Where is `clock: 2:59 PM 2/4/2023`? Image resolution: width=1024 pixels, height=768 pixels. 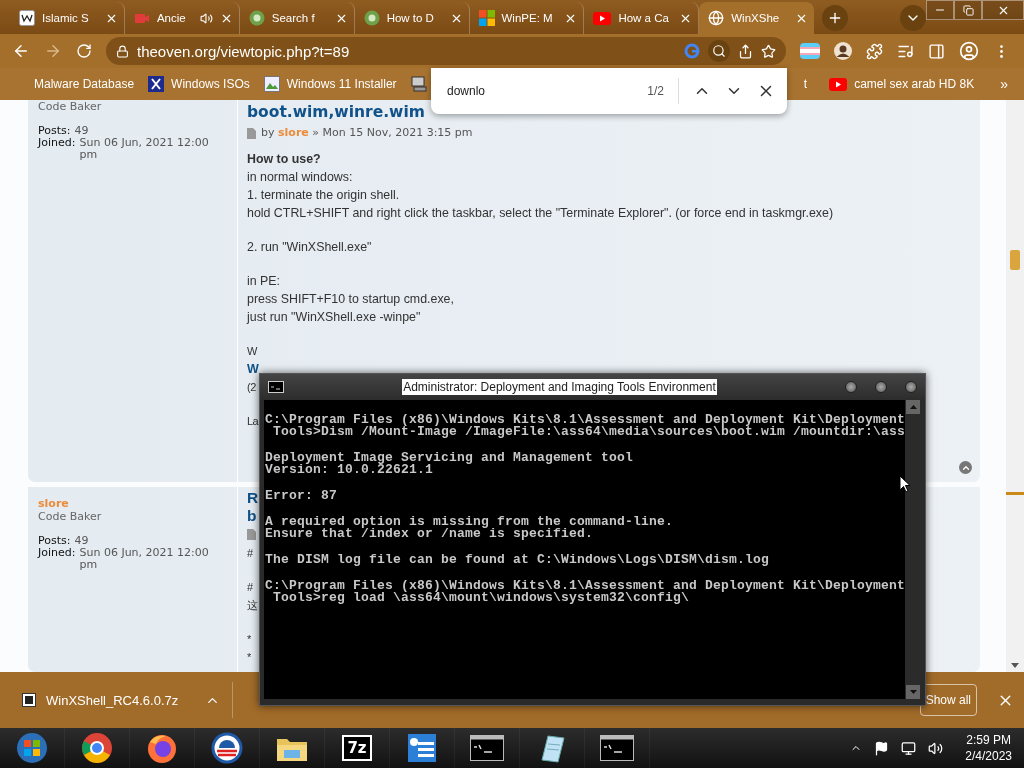 clock: 2:59 PM 2/4/2023 is located at coordinates (988, 748).